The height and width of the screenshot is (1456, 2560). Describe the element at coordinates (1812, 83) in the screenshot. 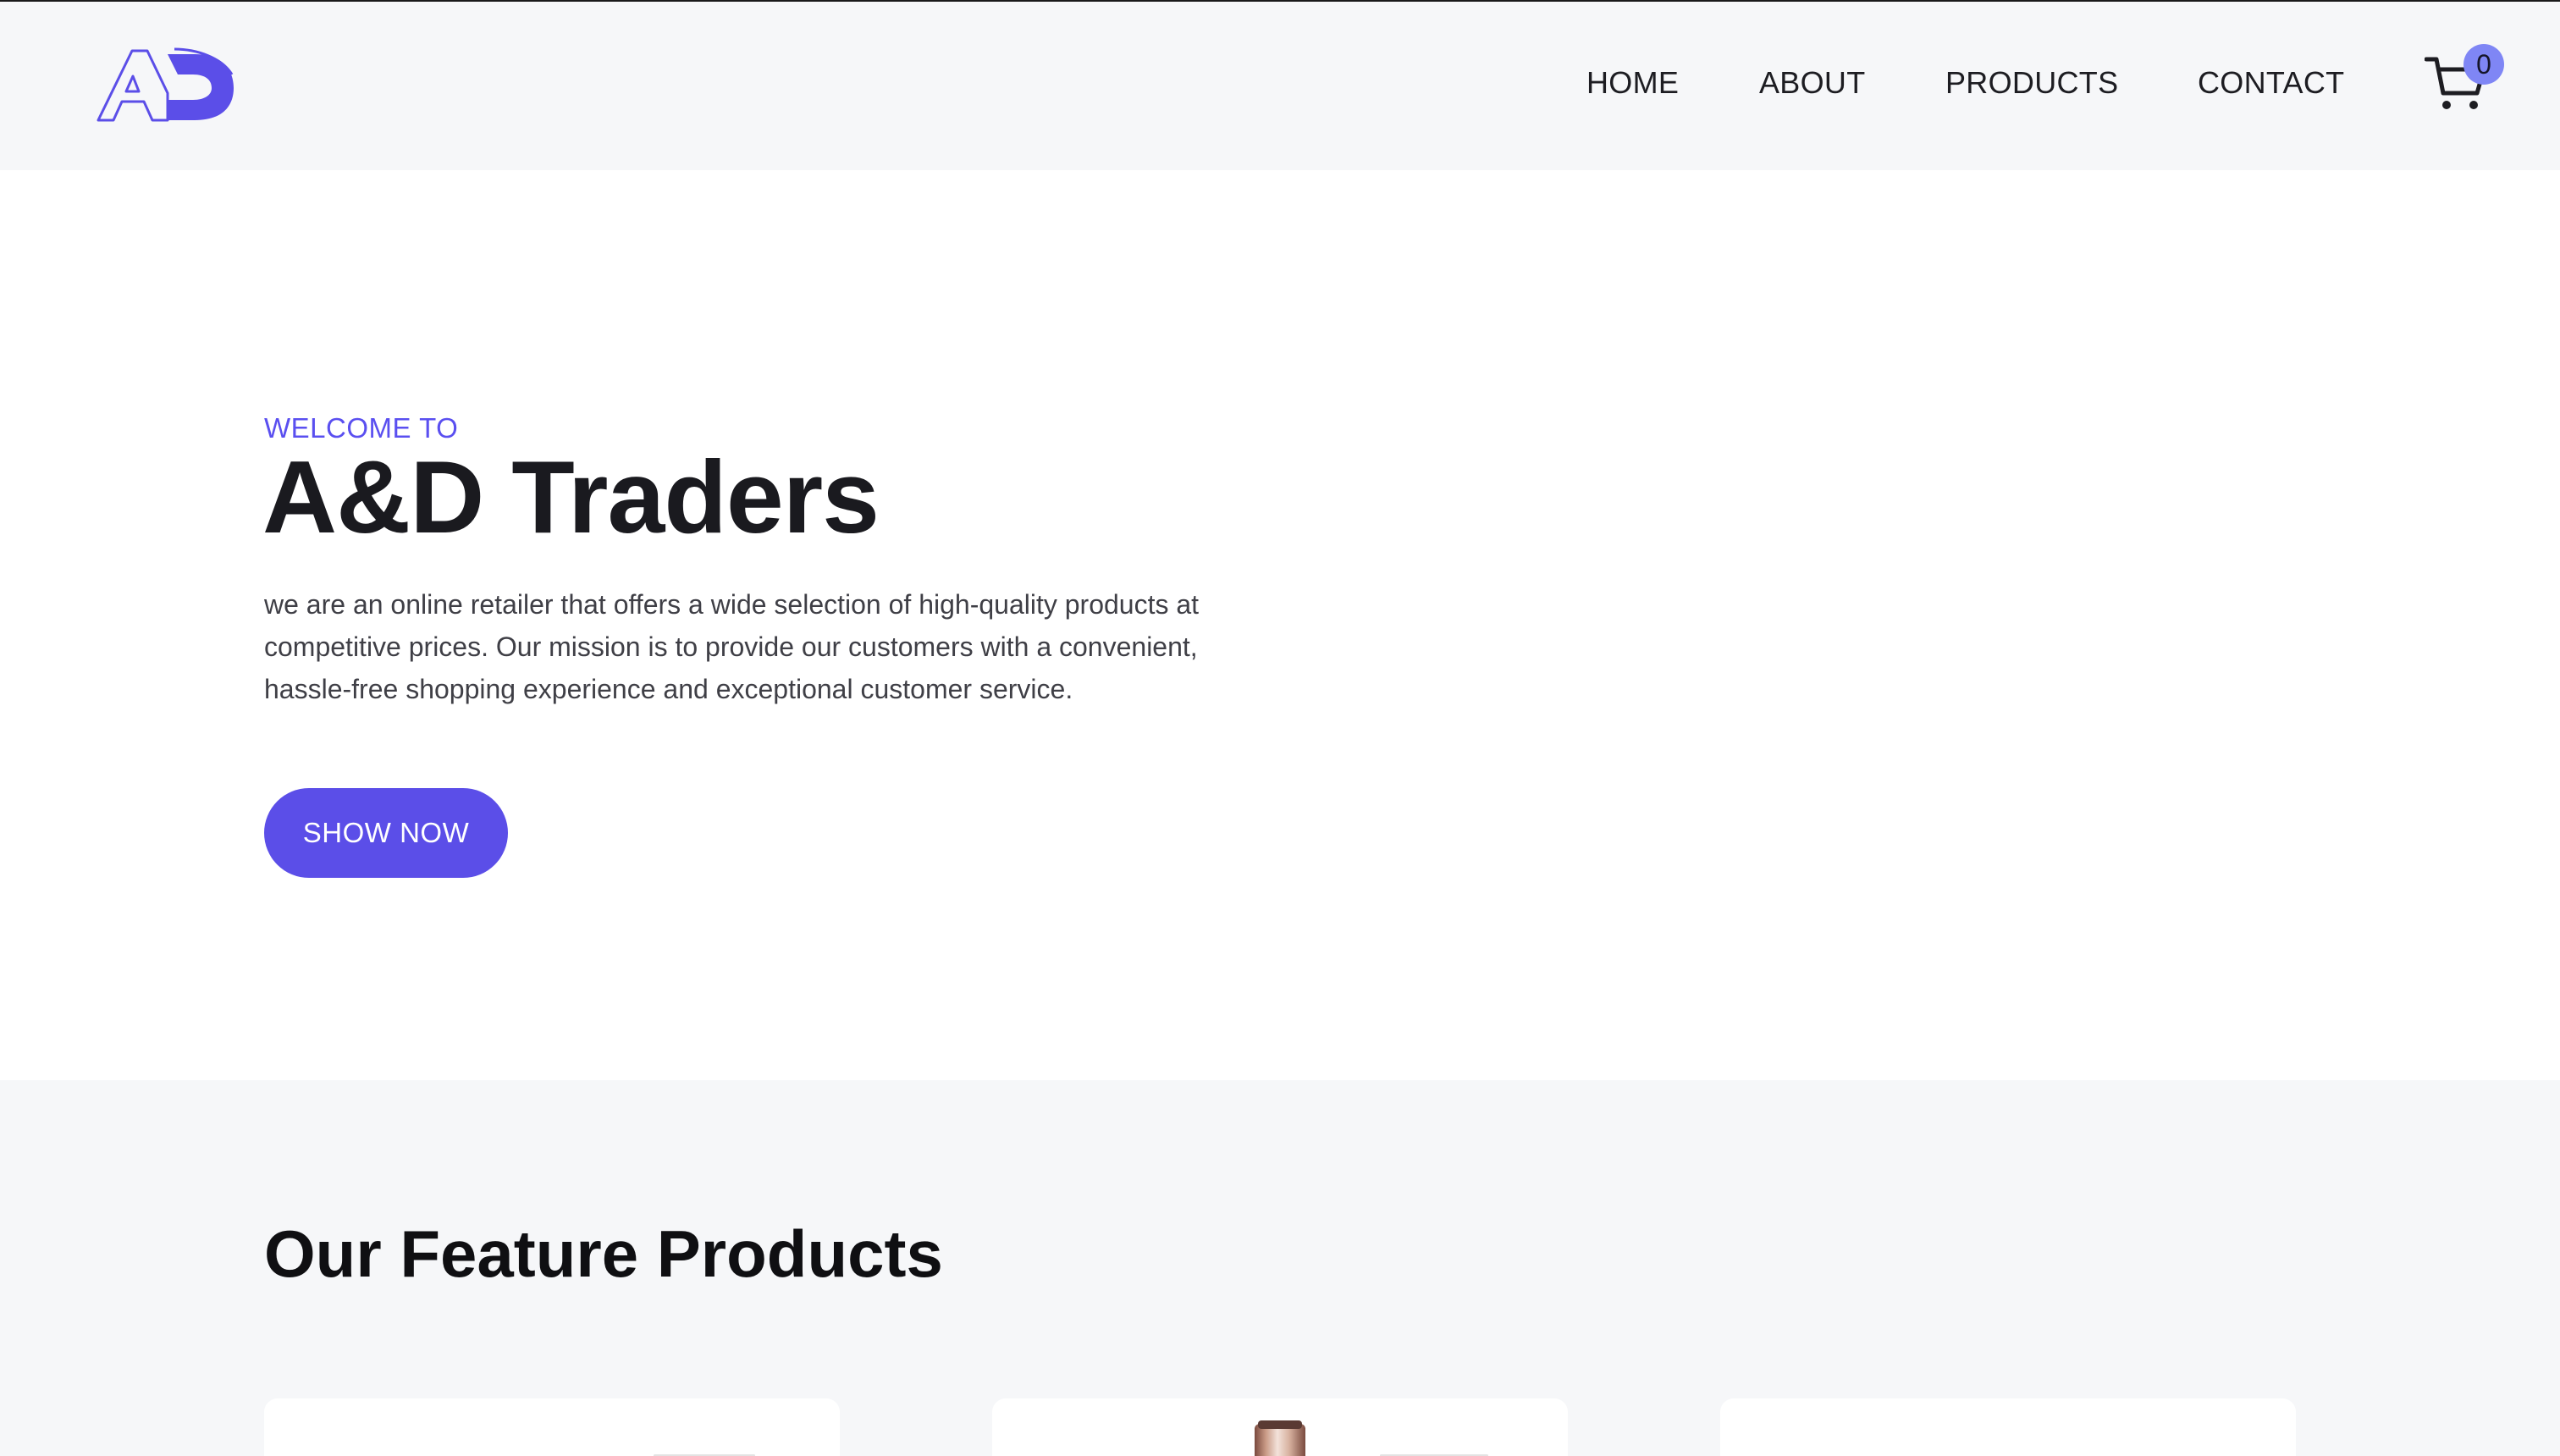

I see `nav-link-about: ABOUT` at that location.